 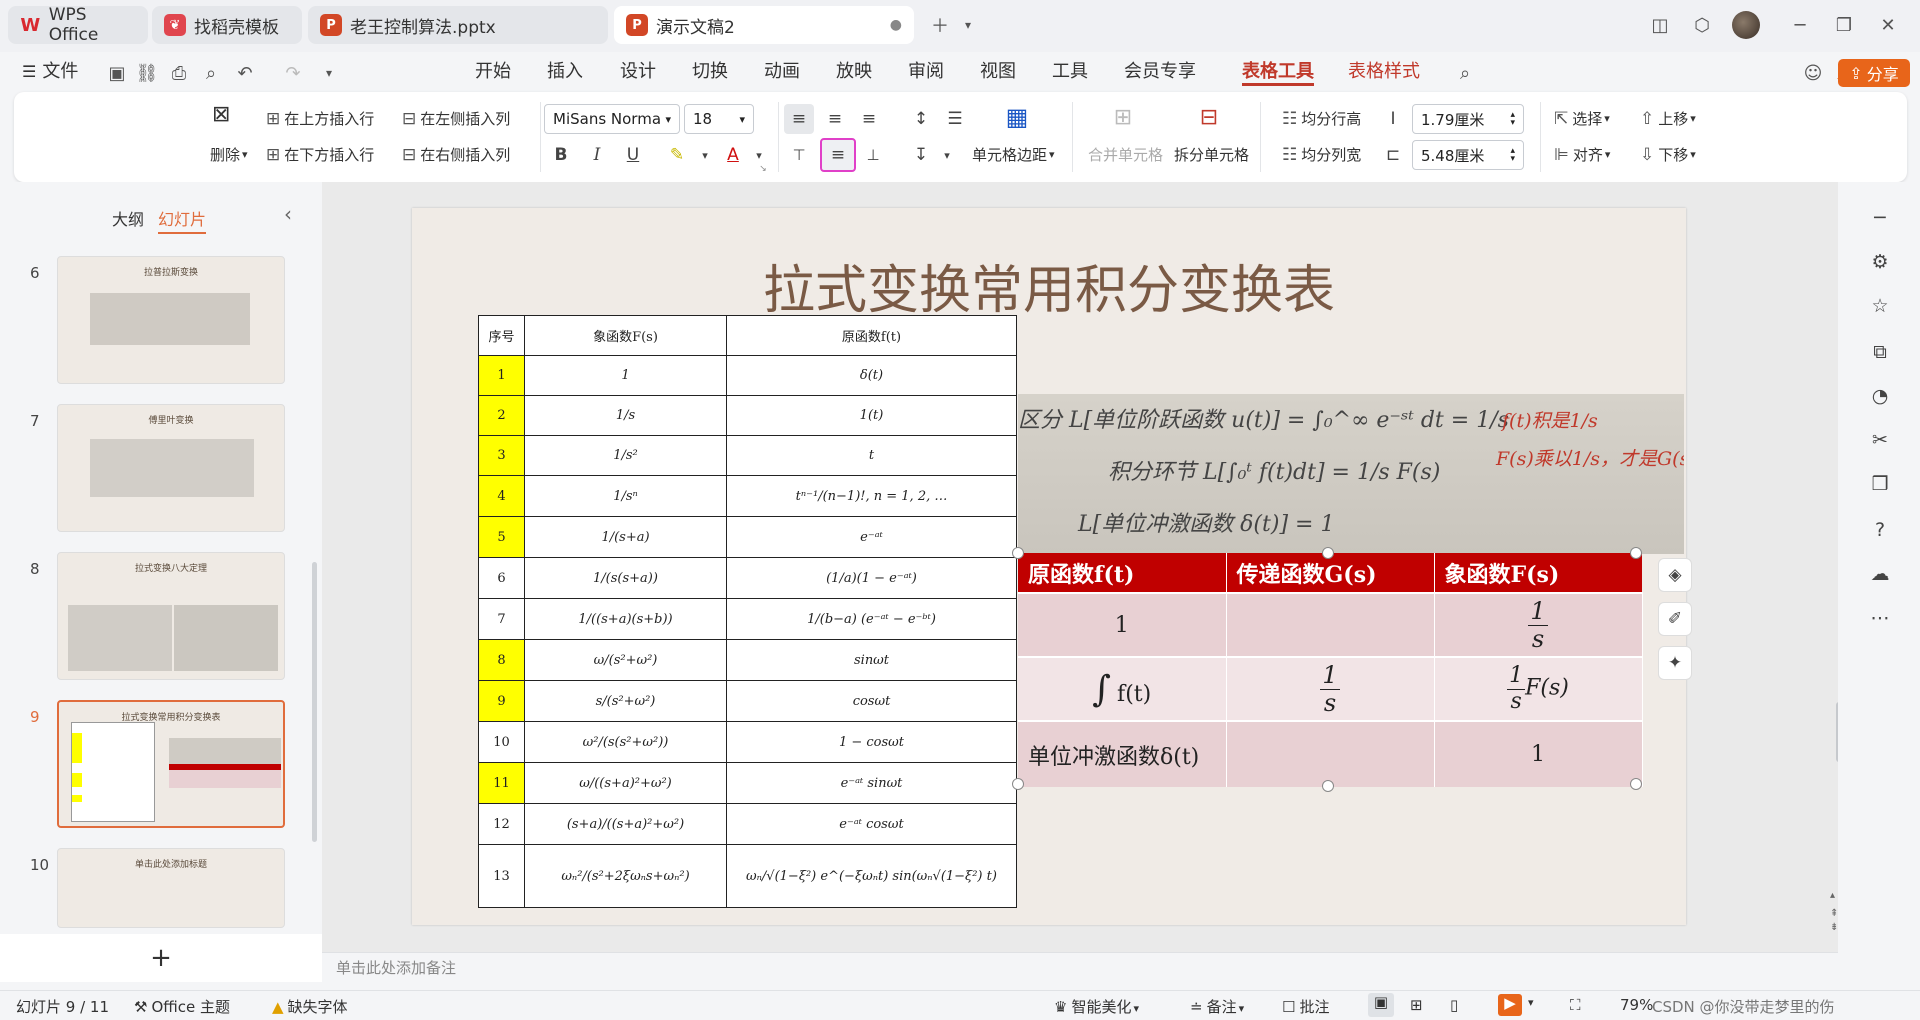 I want to click on row-height-input: 1.79厘米 ▴ ▾, so click(x=1468, y=119).